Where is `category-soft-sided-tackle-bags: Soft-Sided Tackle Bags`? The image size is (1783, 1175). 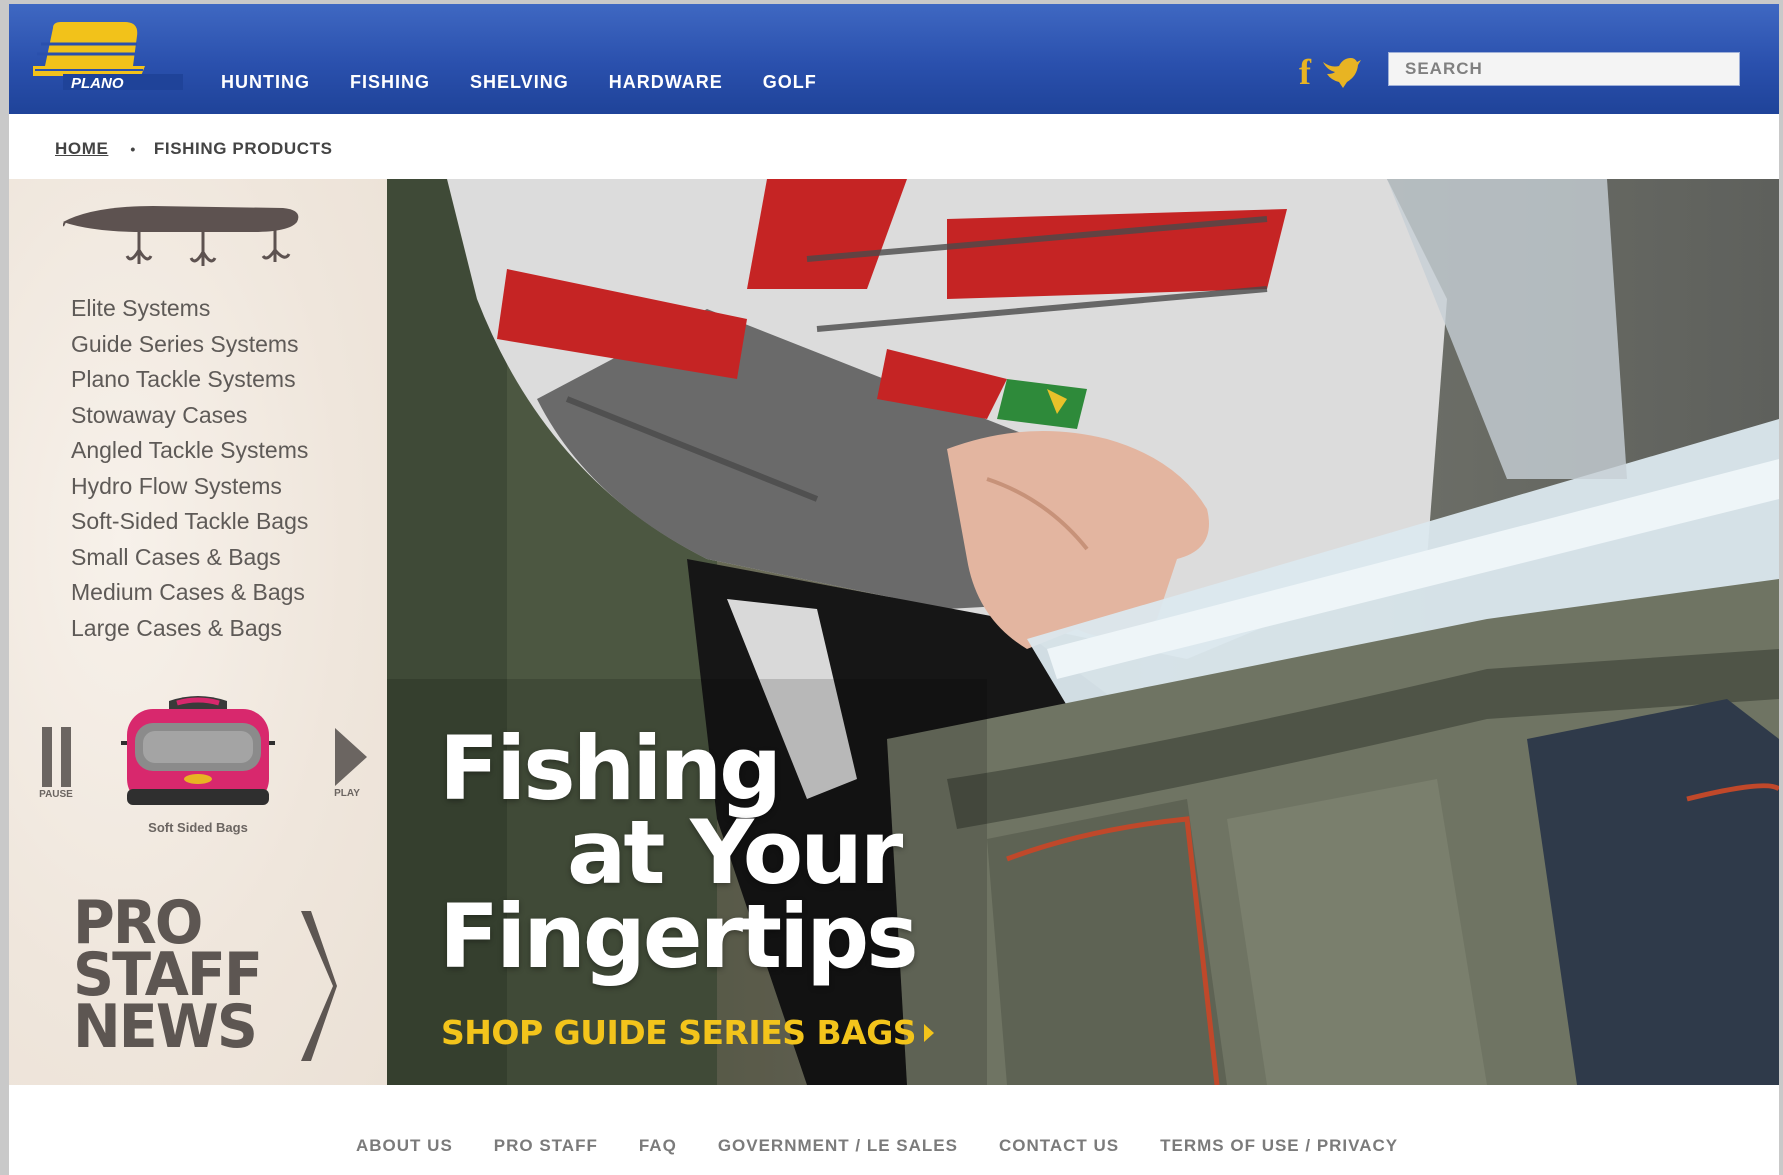 category-soft-sided-tackle-bags: Soft-Sided Tackle Bags is located at coordinates (189, 522).